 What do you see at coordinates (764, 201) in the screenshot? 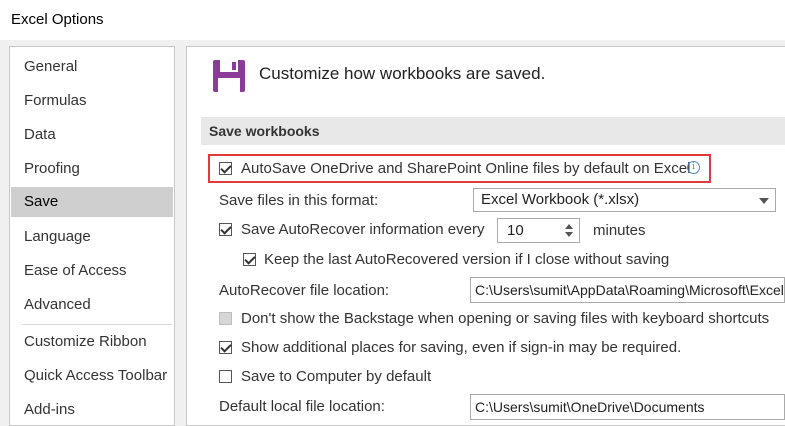
I see `chevron-down-icon` at bounding box center [764, 201].